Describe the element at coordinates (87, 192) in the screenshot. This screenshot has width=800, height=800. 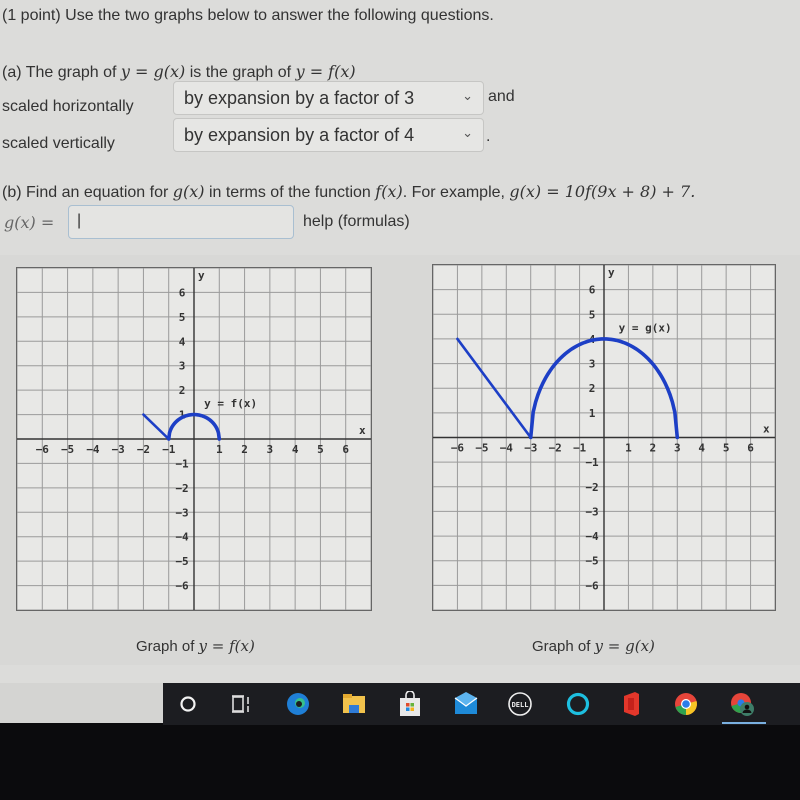
I see `part-b-prefix: (b) Find an equation for` at that location.